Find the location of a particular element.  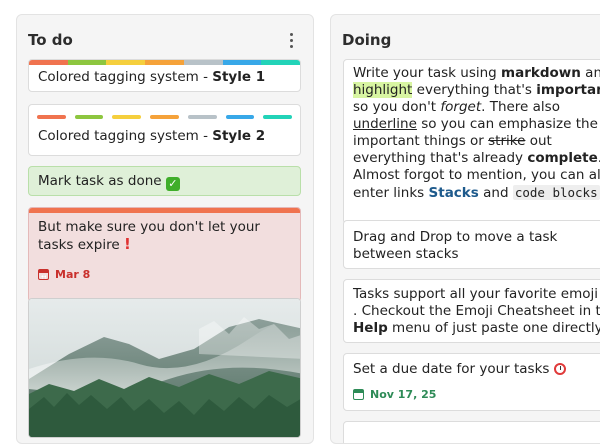

md-text: so you don't is located at coordinates (397, 107).